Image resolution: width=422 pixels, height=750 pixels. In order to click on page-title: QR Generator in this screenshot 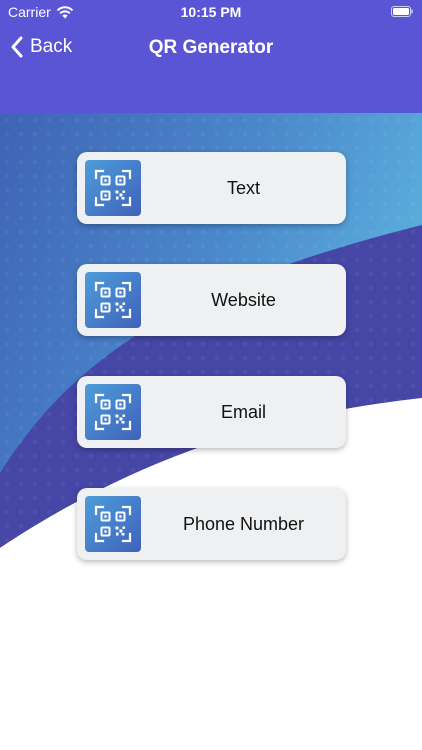, I will do `click(211, 47)`.